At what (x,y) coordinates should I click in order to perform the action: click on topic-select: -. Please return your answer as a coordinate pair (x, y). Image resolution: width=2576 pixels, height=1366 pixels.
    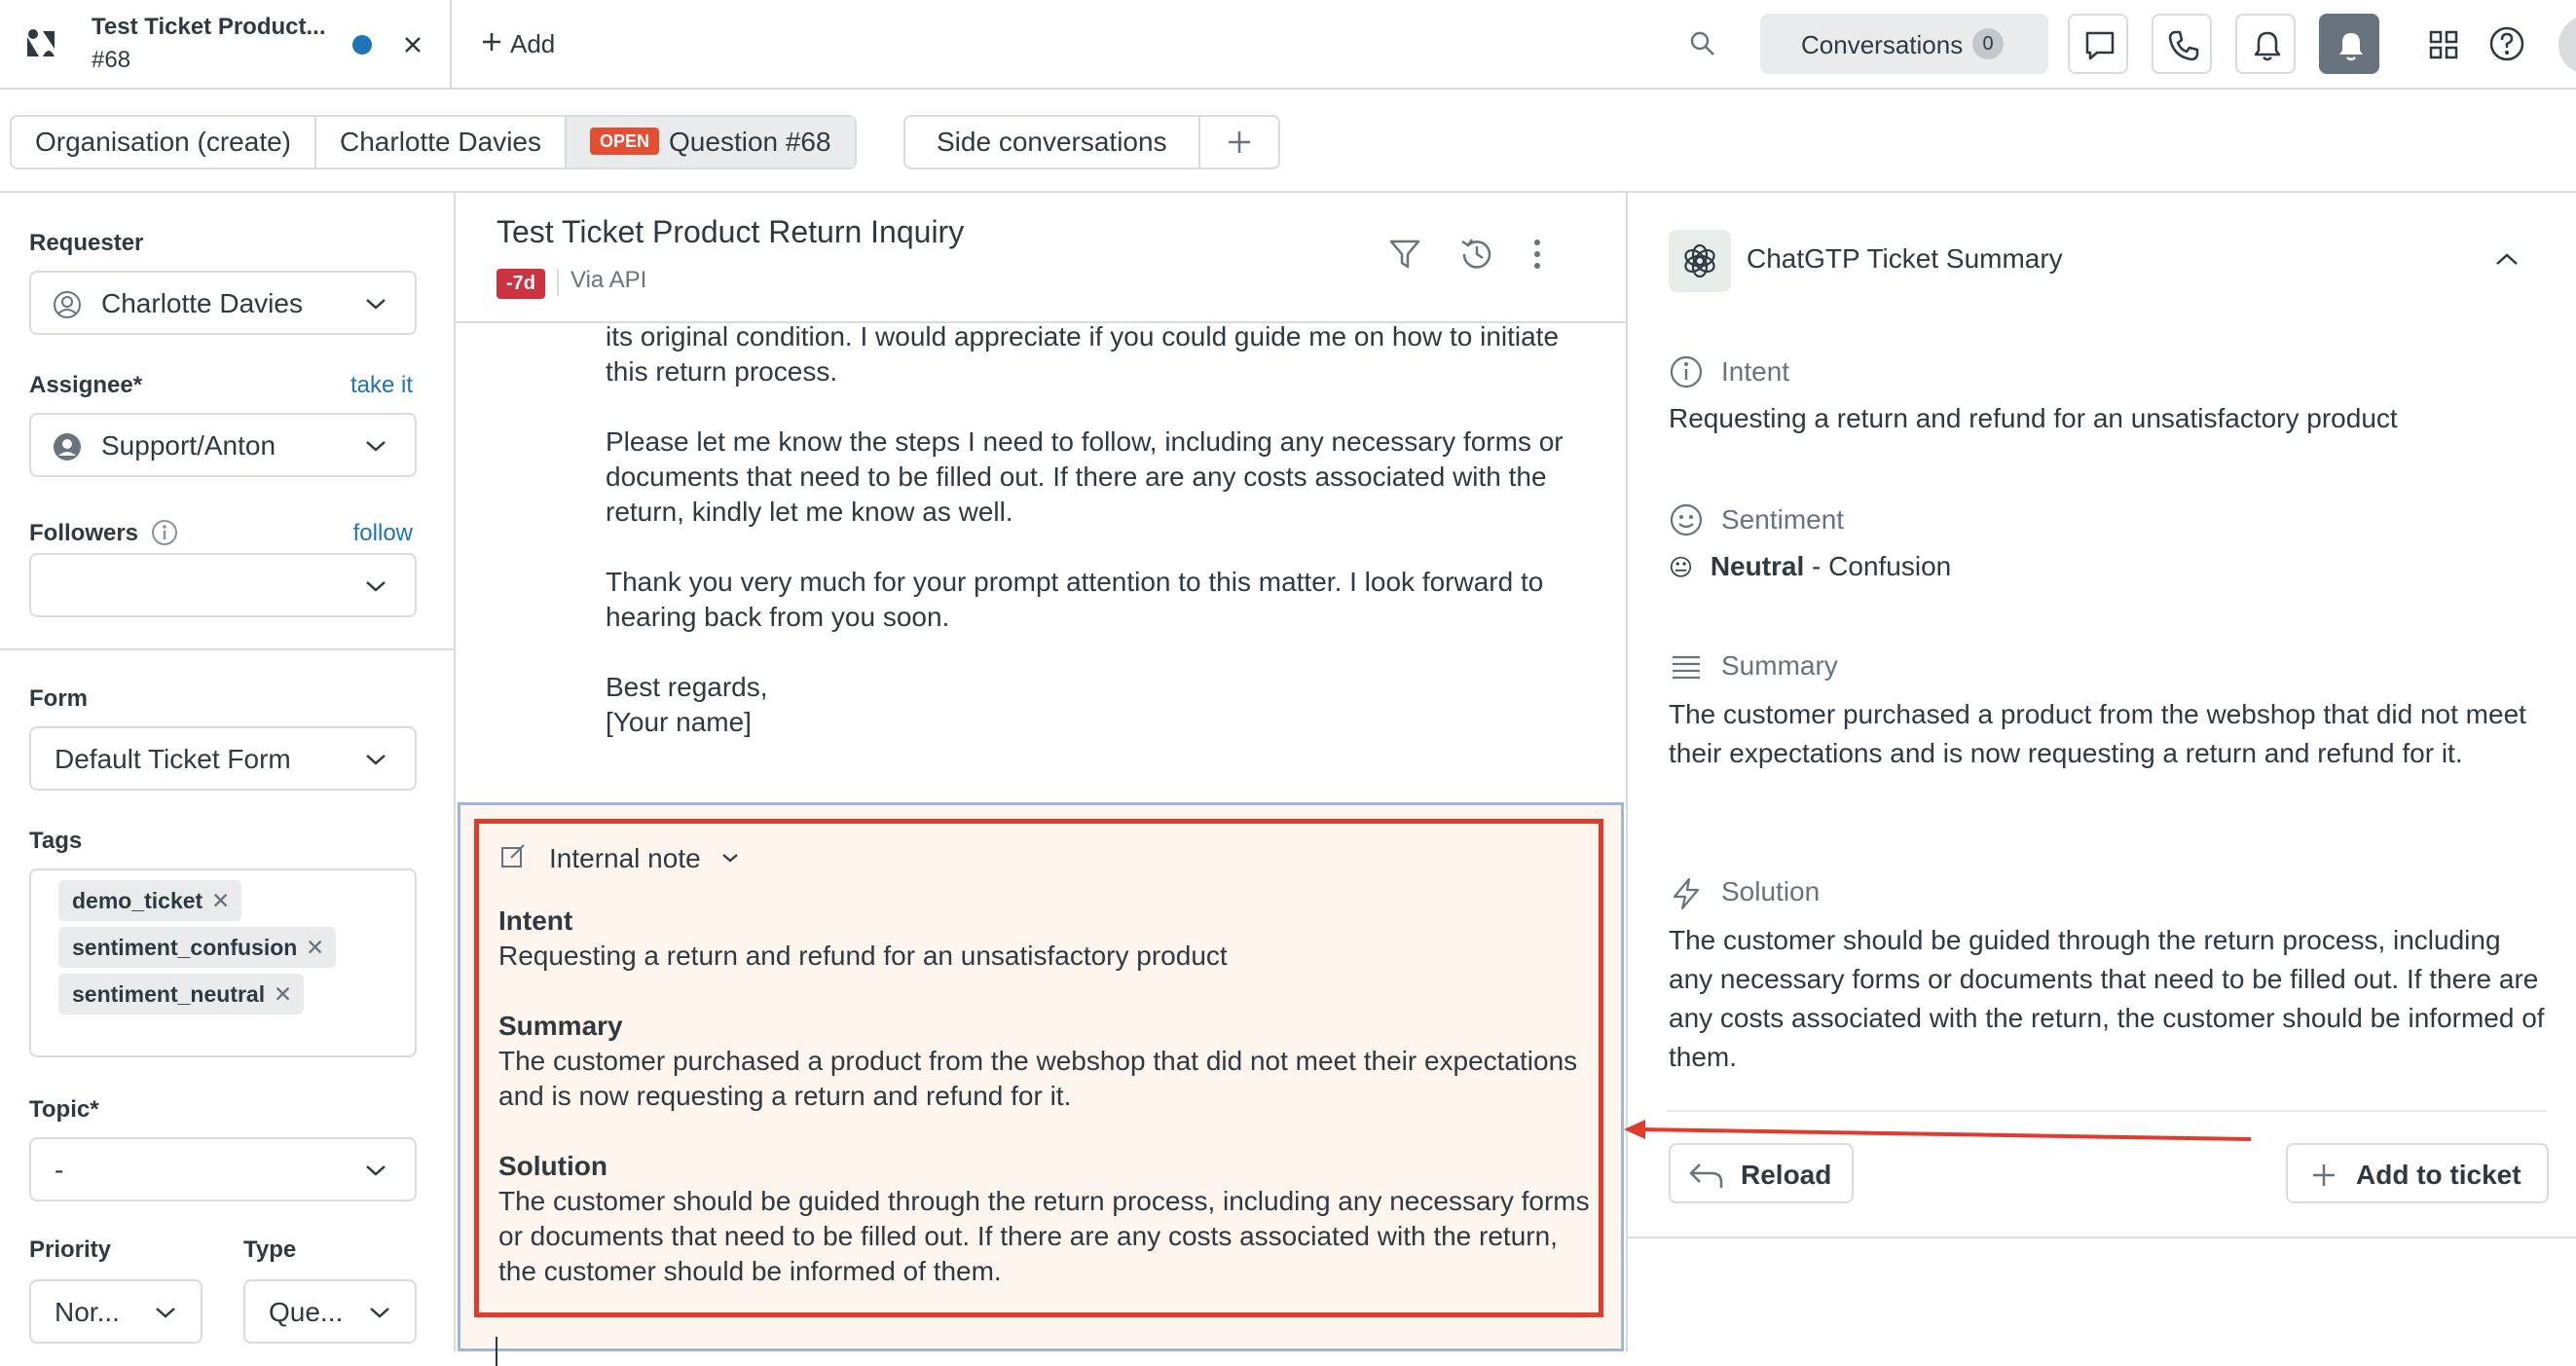
    Looking at the image, I should click on (223, 1169).